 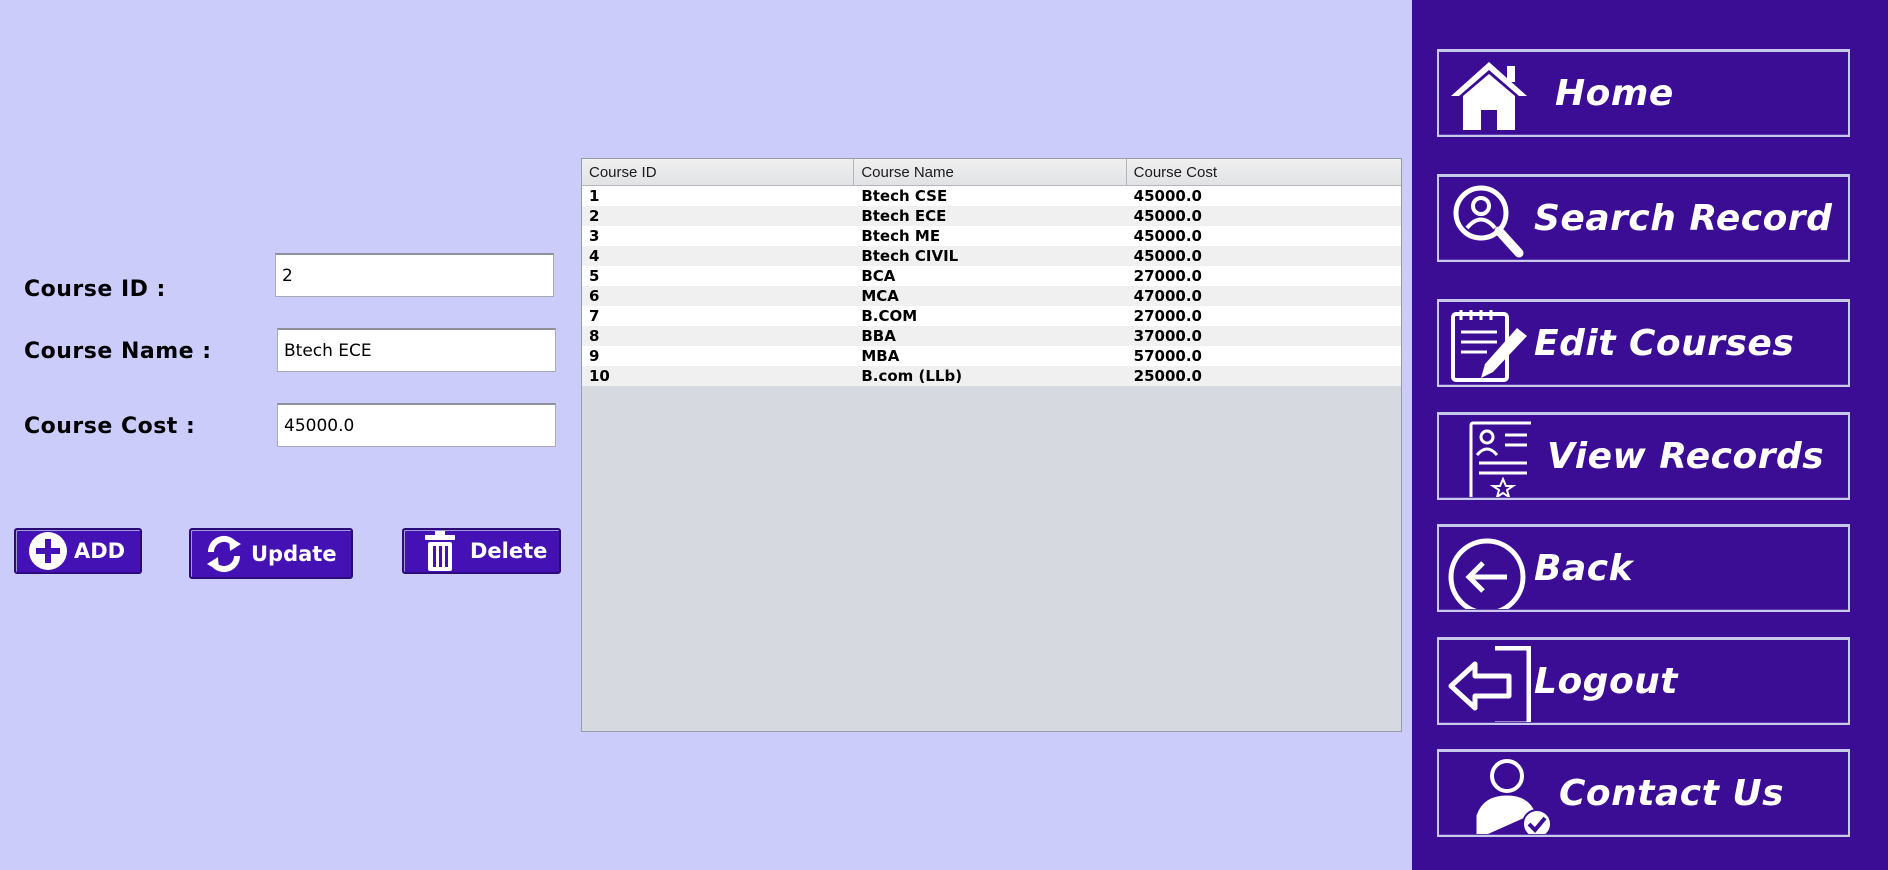 What do you see at coordinates (599, 376) in the screenshot?
I see `cell-course-id: 10` at bounding box center [599, 376].